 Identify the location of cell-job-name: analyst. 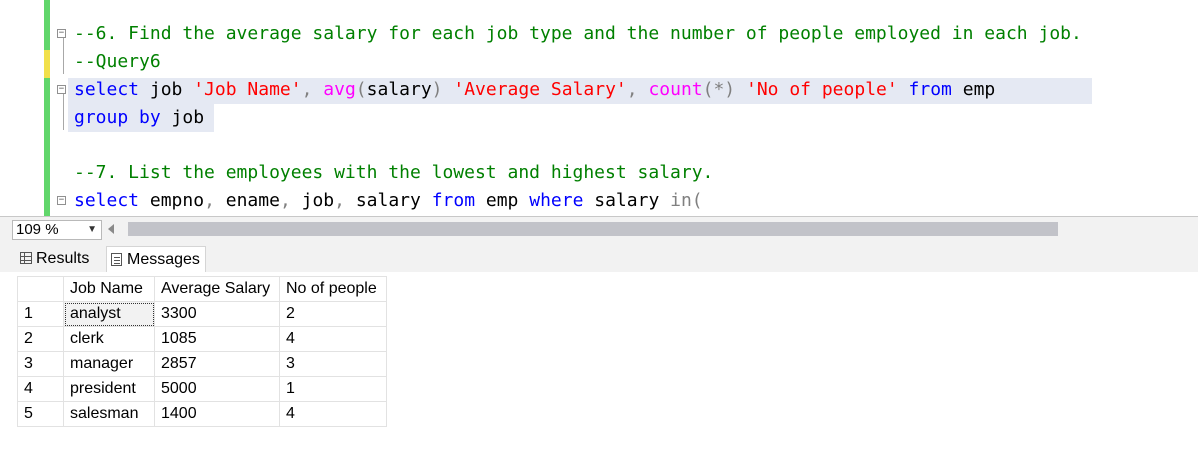
(109, 314).